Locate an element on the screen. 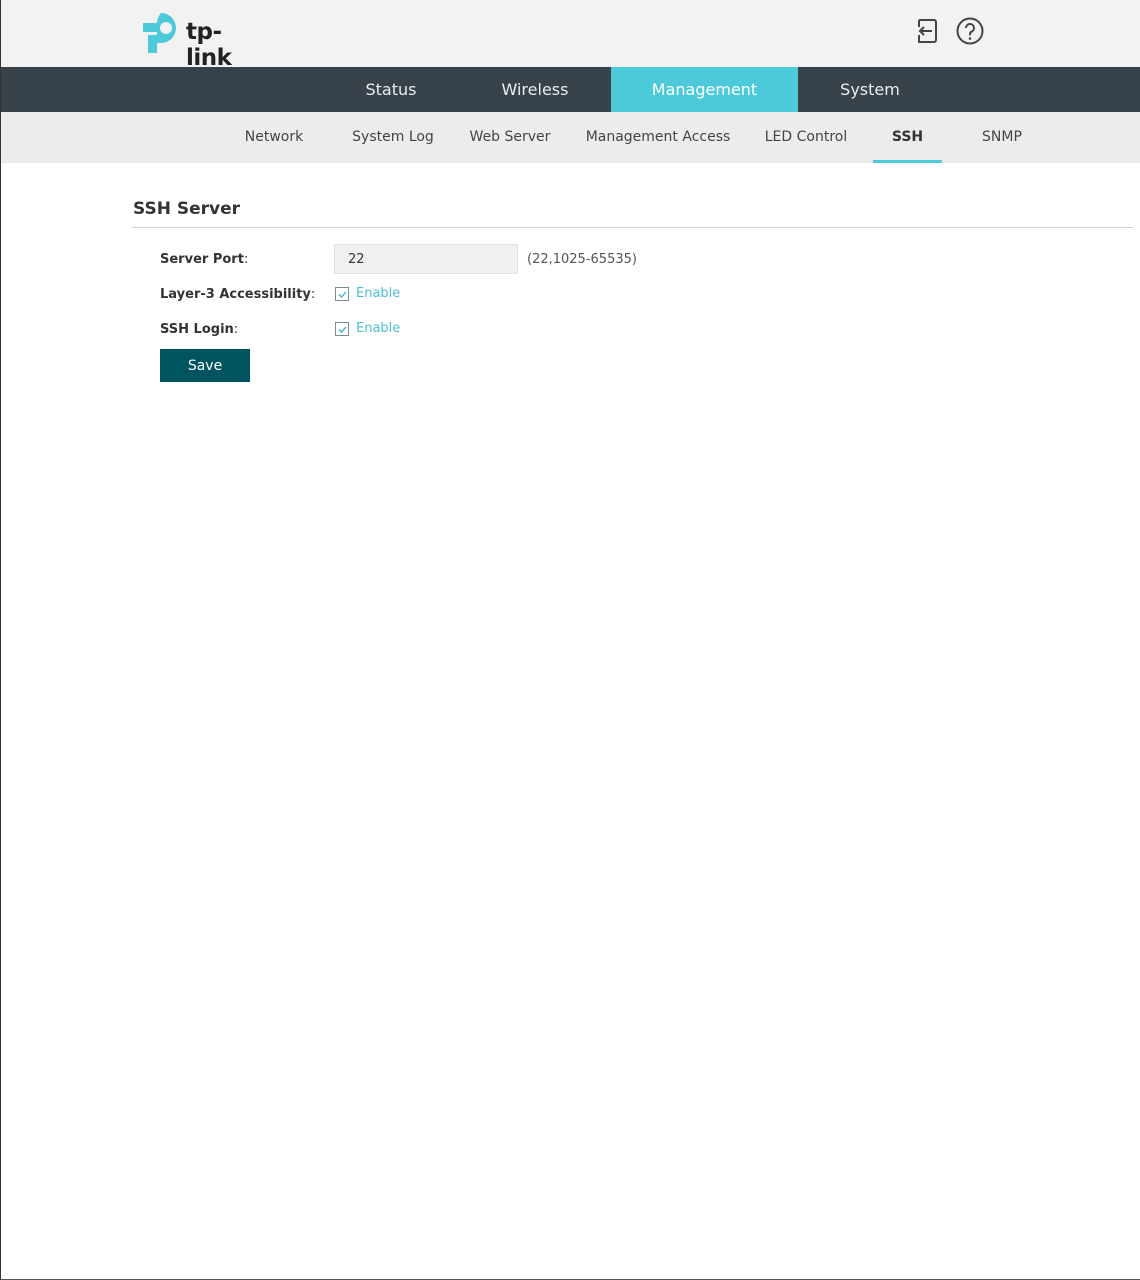  help-icon is located at coordinates (970, 31).